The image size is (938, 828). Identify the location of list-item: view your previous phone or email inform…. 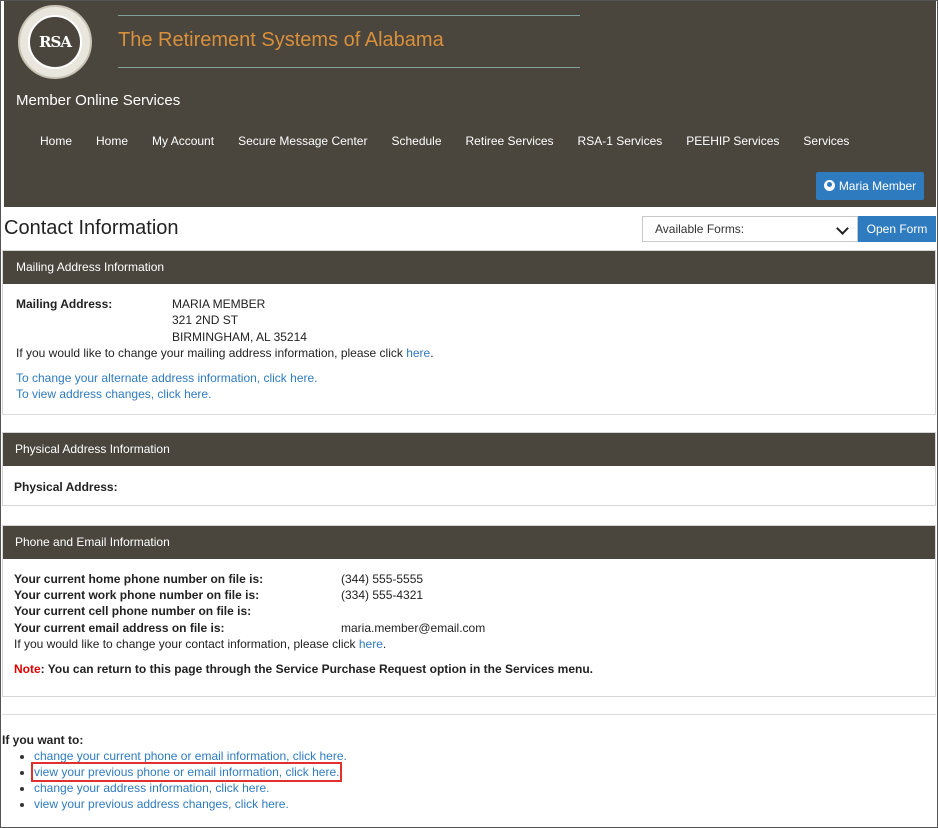
(188, 772).